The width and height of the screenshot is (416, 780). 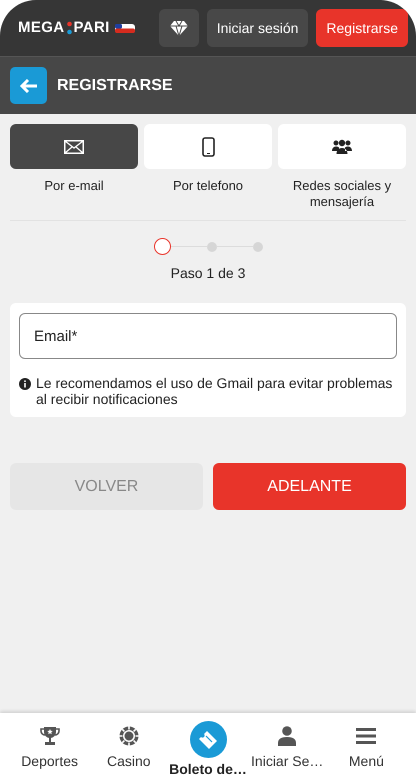 I want to click on logo-text: PARI, so click(x=92, y=28).